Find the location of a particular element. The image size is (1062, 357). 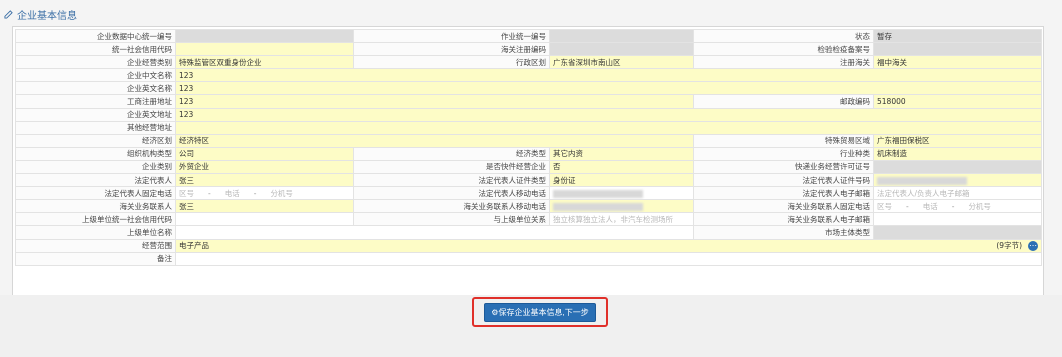

field-label: 组织机构类型 is located at coordinates (95, 153).